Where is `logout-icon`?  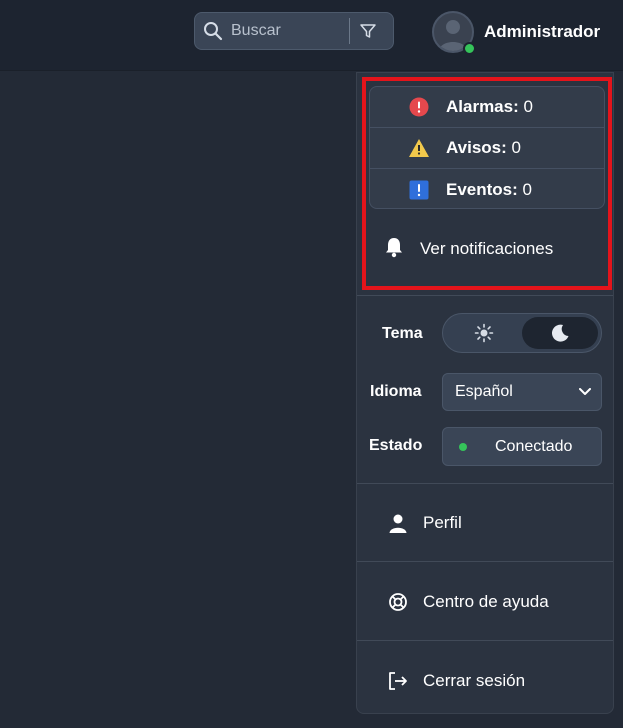 logout-icon is located at coordinates (398, 681).